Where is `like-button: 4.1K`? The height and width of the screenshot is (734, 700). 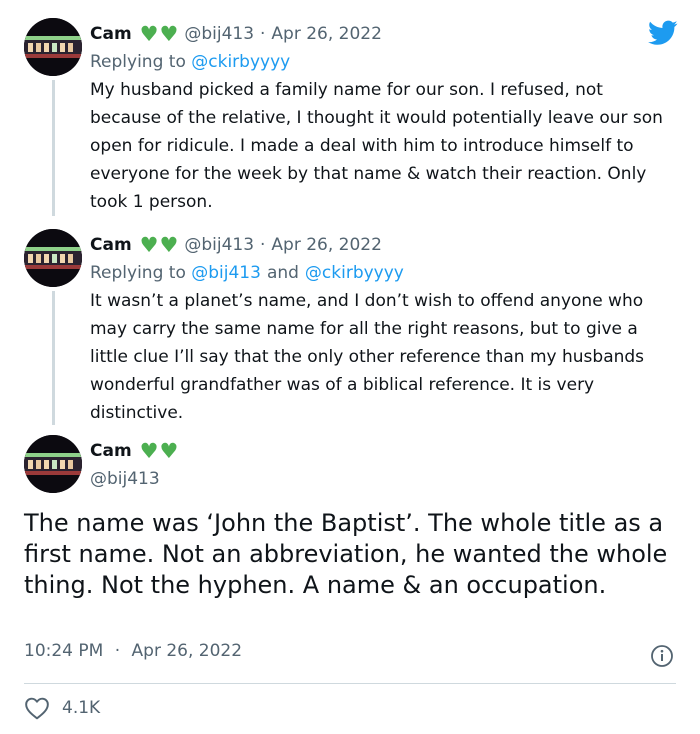
like-button: 4.1K is located at coordinates (62, 708).